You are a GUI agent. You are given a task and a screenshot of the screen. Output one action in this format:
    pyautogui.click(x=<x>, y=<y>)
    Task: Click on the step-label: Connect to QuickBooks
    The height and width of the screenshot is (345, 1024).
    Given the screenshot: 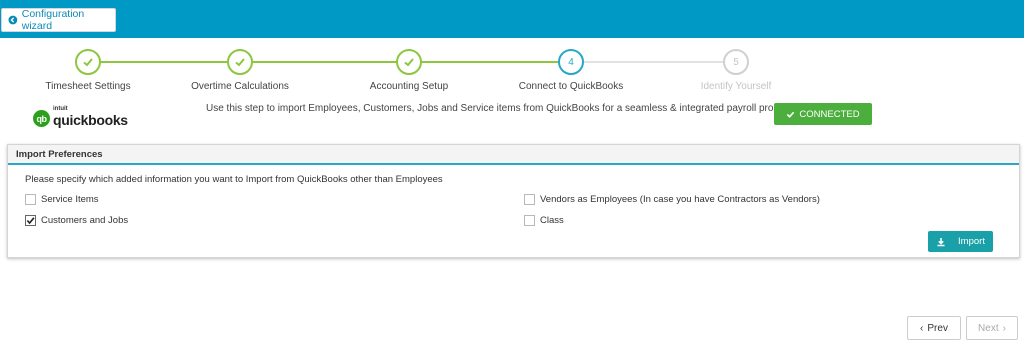 What is the action you would take?
    pyautogui.click(x=571, y=86)
    